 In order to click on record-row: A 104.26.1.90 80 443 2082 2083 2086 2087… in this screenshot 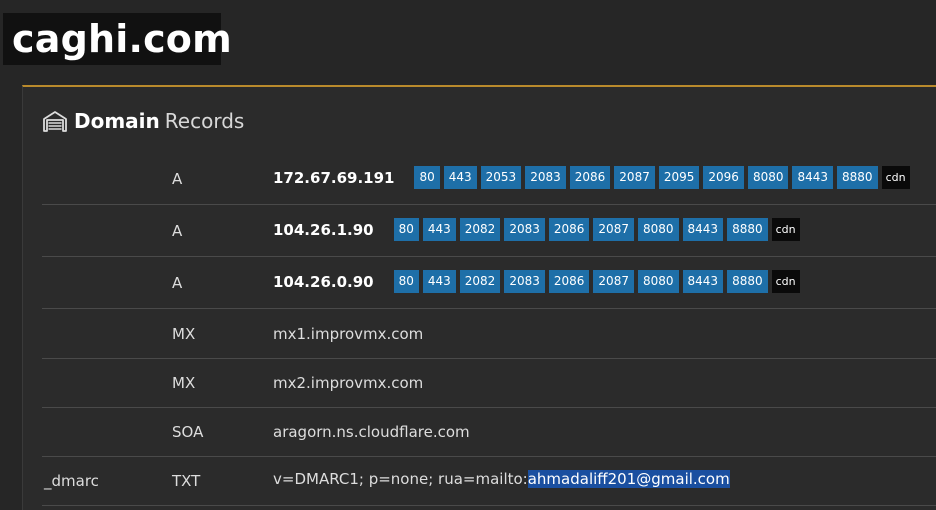, I will do `click(489, 231)`.